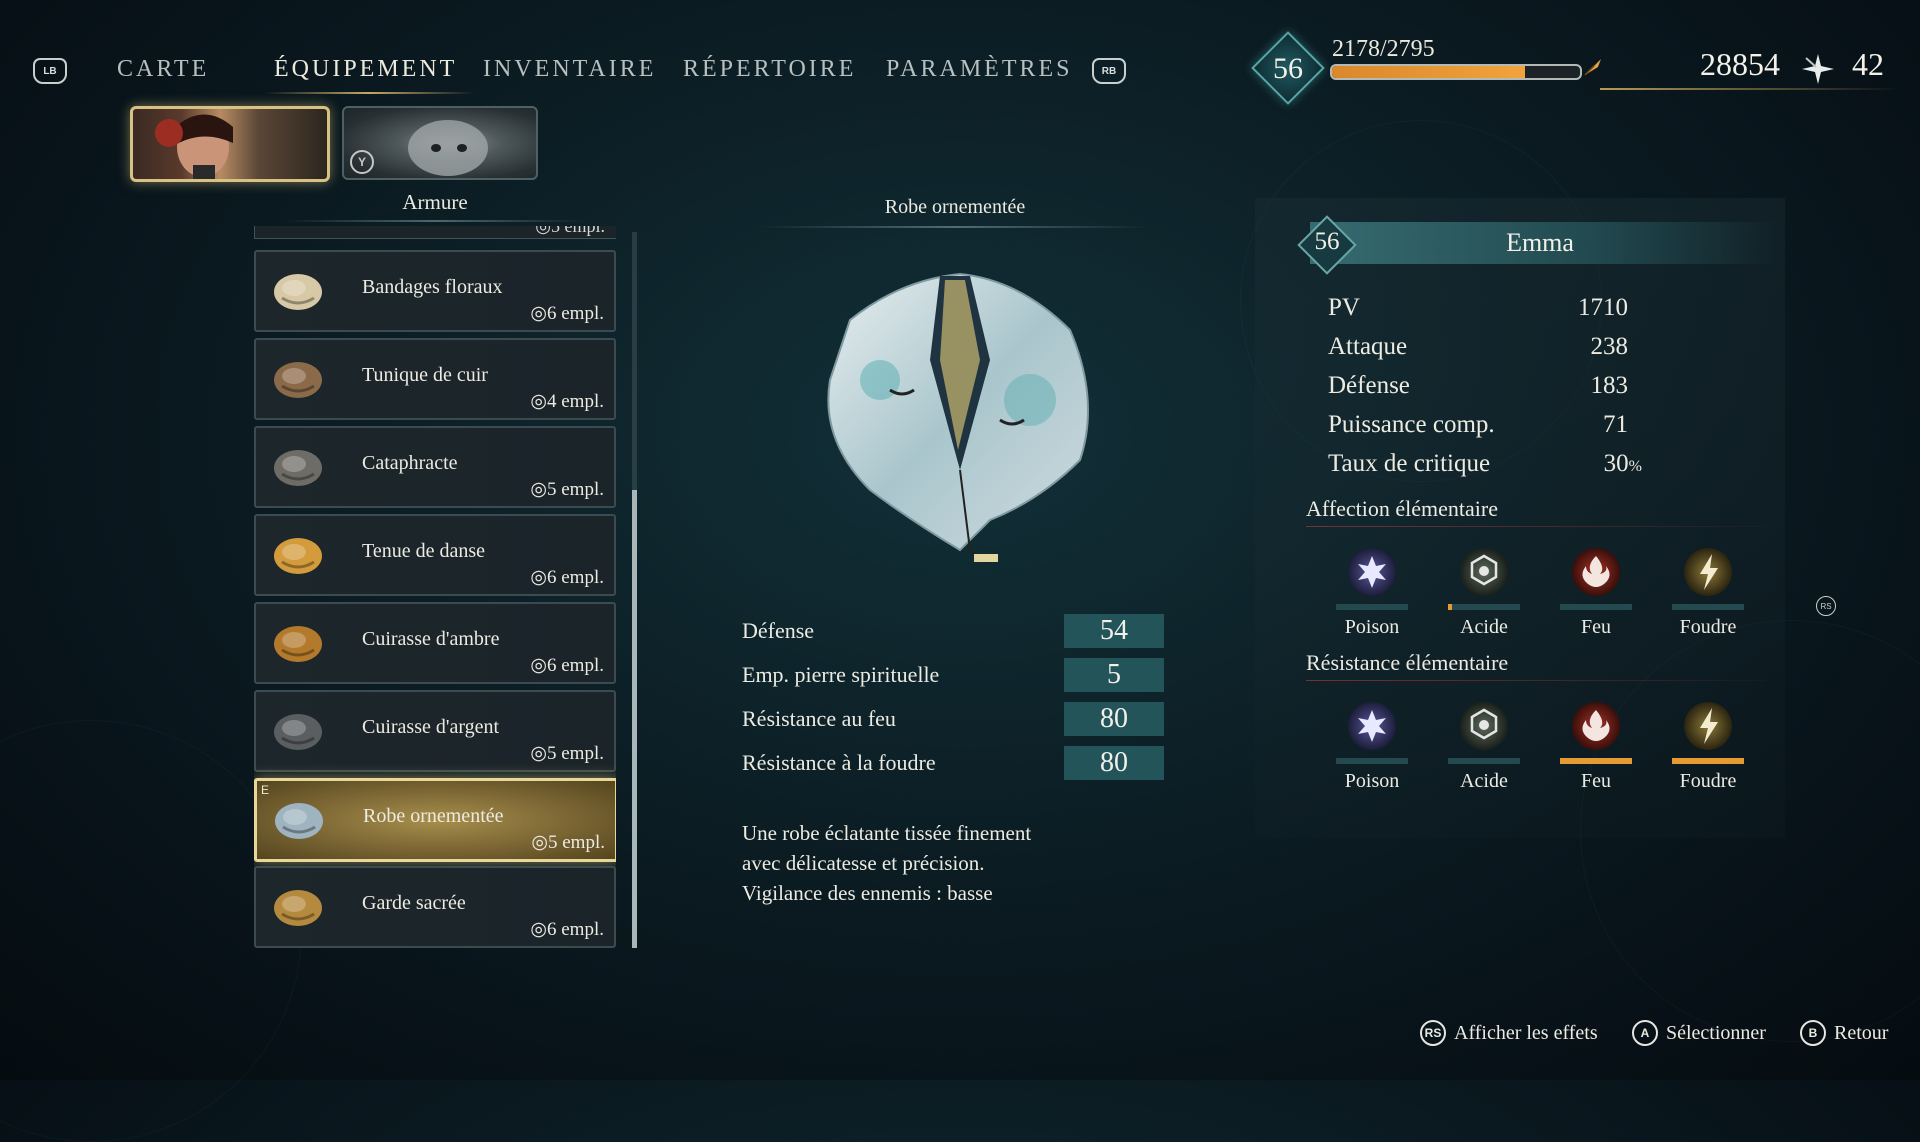 The image size is (1920, 1142). What do you see at coordinates (435, 555) in the screenshot?
I see `list-item: Tenue de danse ◎6 empl.` at bounding box center [435, 555].